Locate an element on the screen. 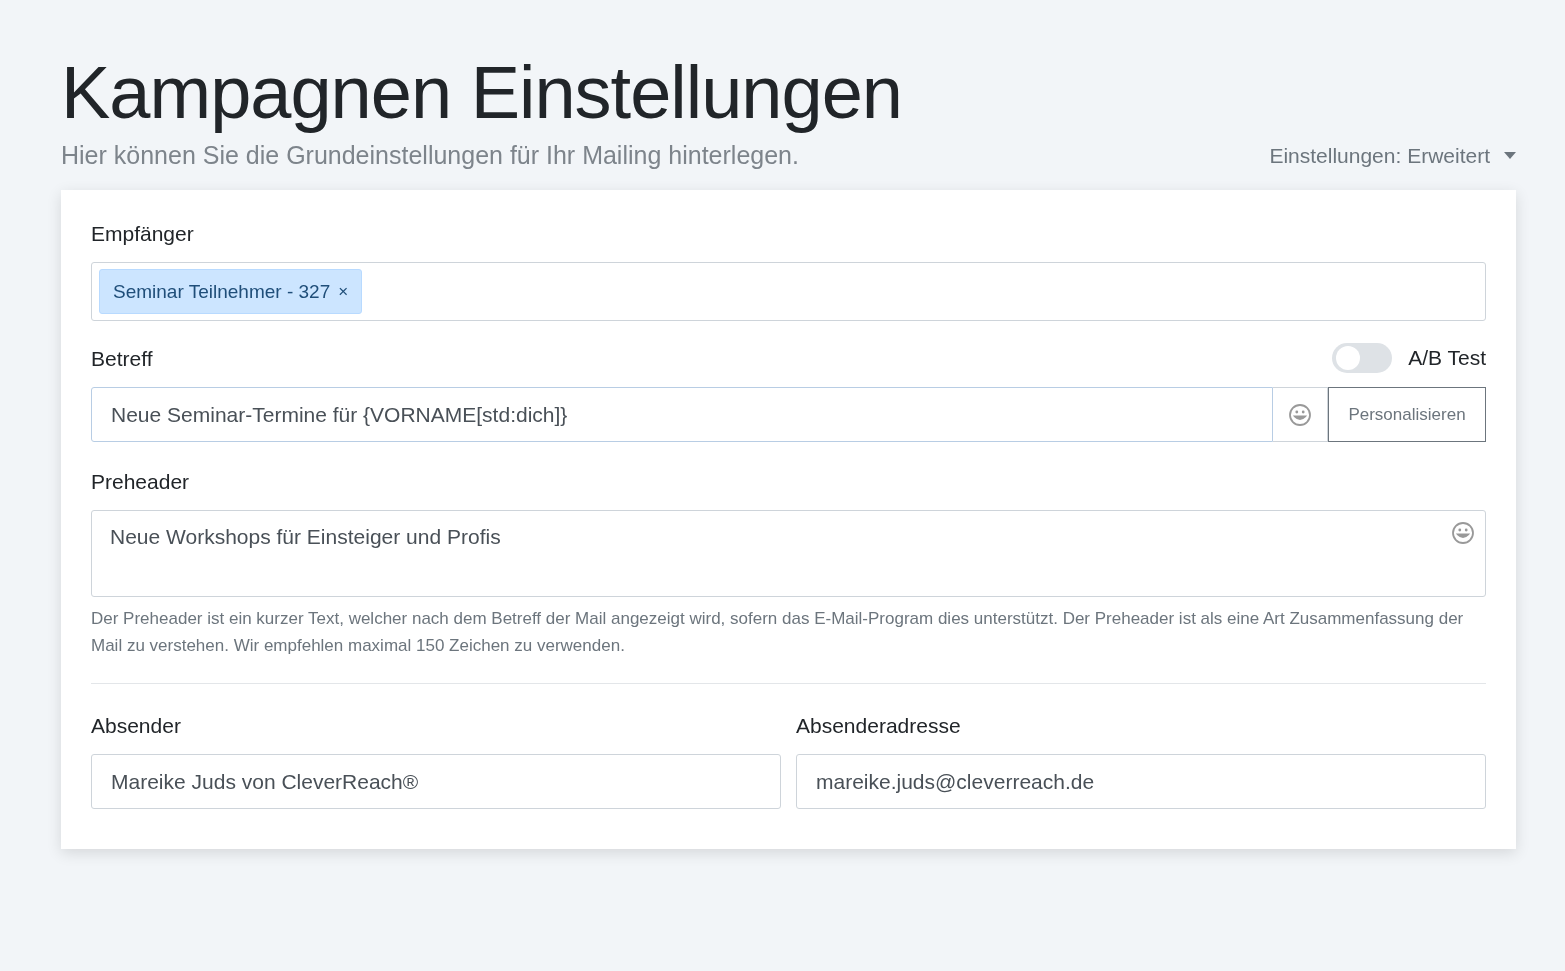 The height and width of the screenshot is (971, 1565). field-label: Betreff is located at coordinates (122, 359).